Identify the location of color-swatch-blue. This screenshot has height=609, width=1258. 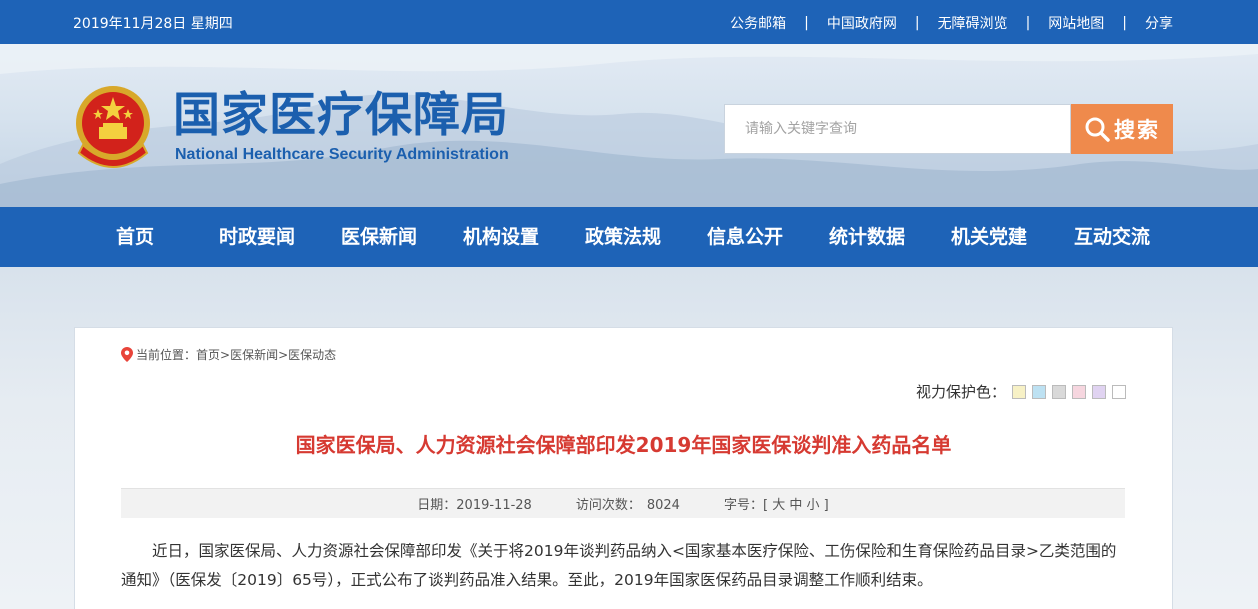
(1039, 391).